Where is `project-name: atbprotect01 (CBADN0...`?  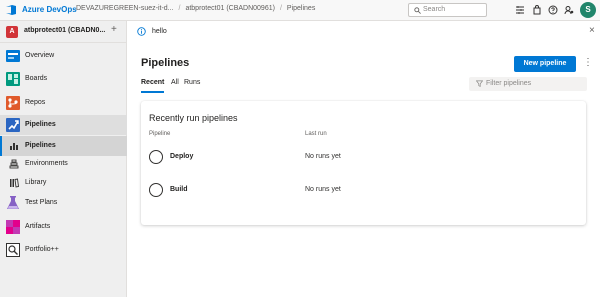
project-name: atbprotect01 (CBADN0... is located at coordinates (64, 30).